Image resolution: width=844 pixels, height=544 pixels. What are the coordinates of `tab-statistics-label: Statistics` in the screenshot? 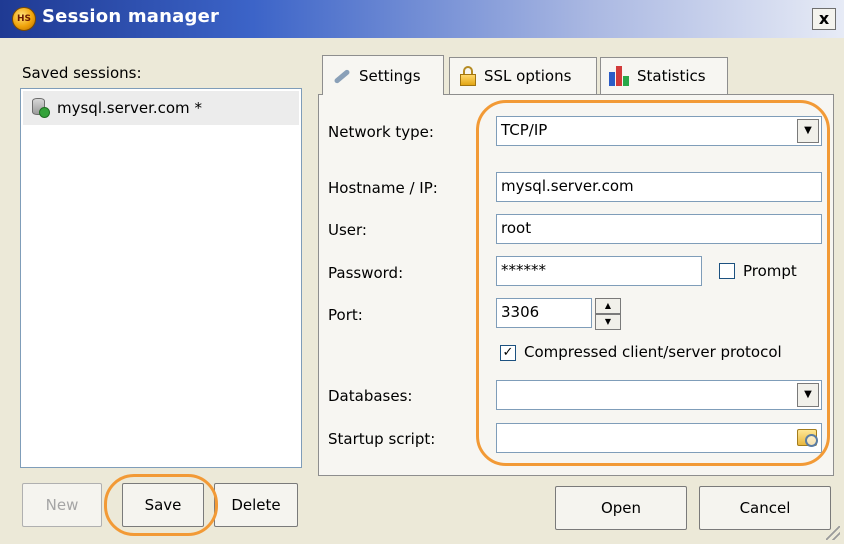 It's located at (671, 76).